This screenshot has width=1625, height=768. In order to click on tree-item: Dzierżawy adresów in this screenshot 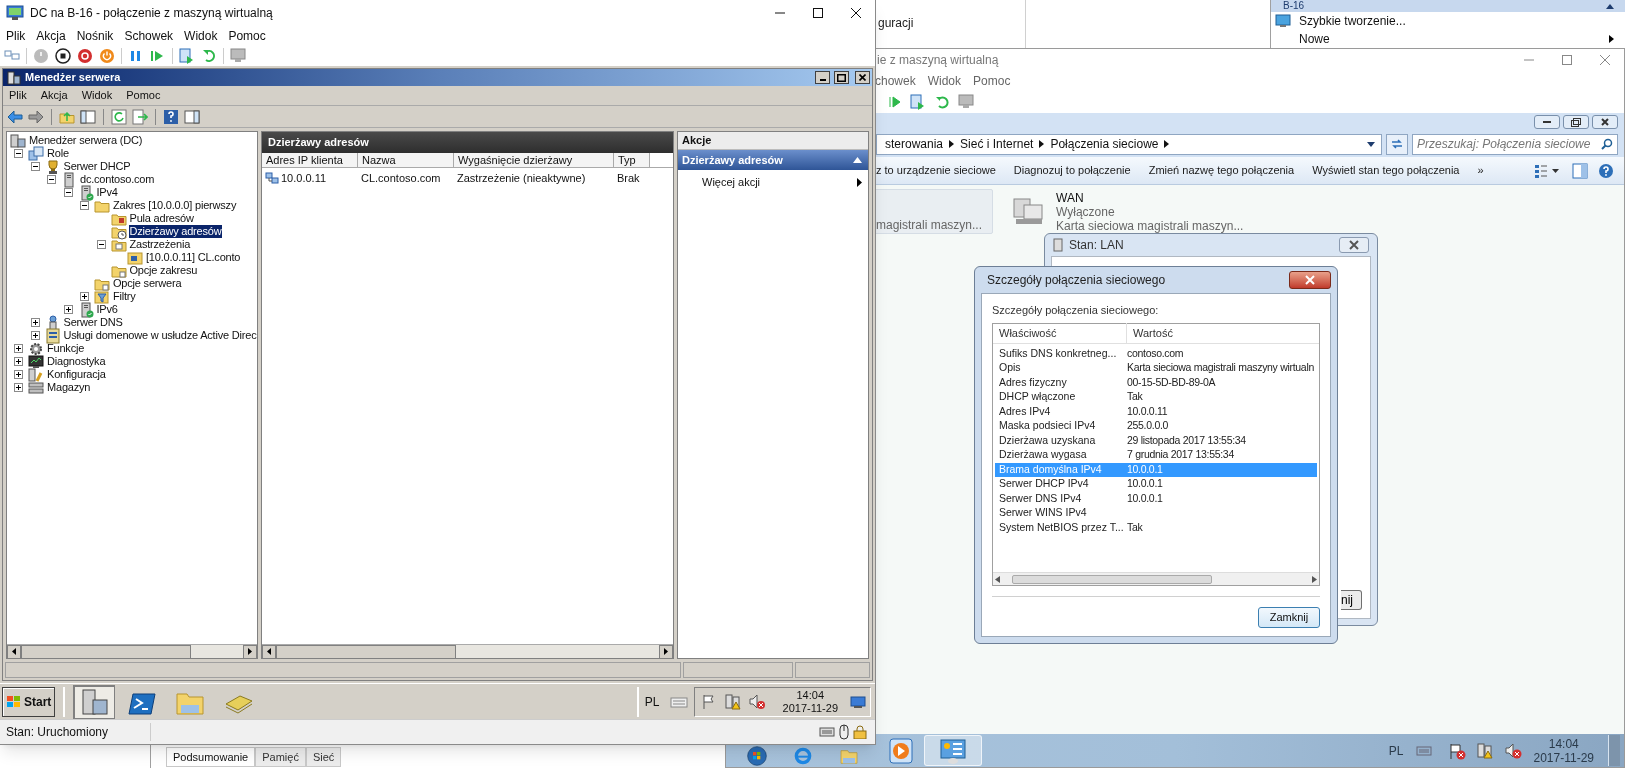, I will do `click(175, 231)`.